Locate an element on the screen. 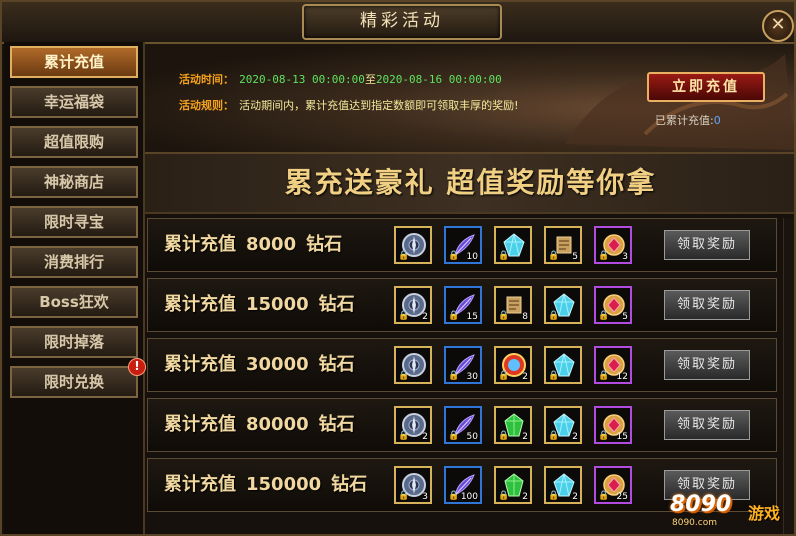 This screenshot has width=796, height=536. item-count: 3 is located at coordinates (625, 257).